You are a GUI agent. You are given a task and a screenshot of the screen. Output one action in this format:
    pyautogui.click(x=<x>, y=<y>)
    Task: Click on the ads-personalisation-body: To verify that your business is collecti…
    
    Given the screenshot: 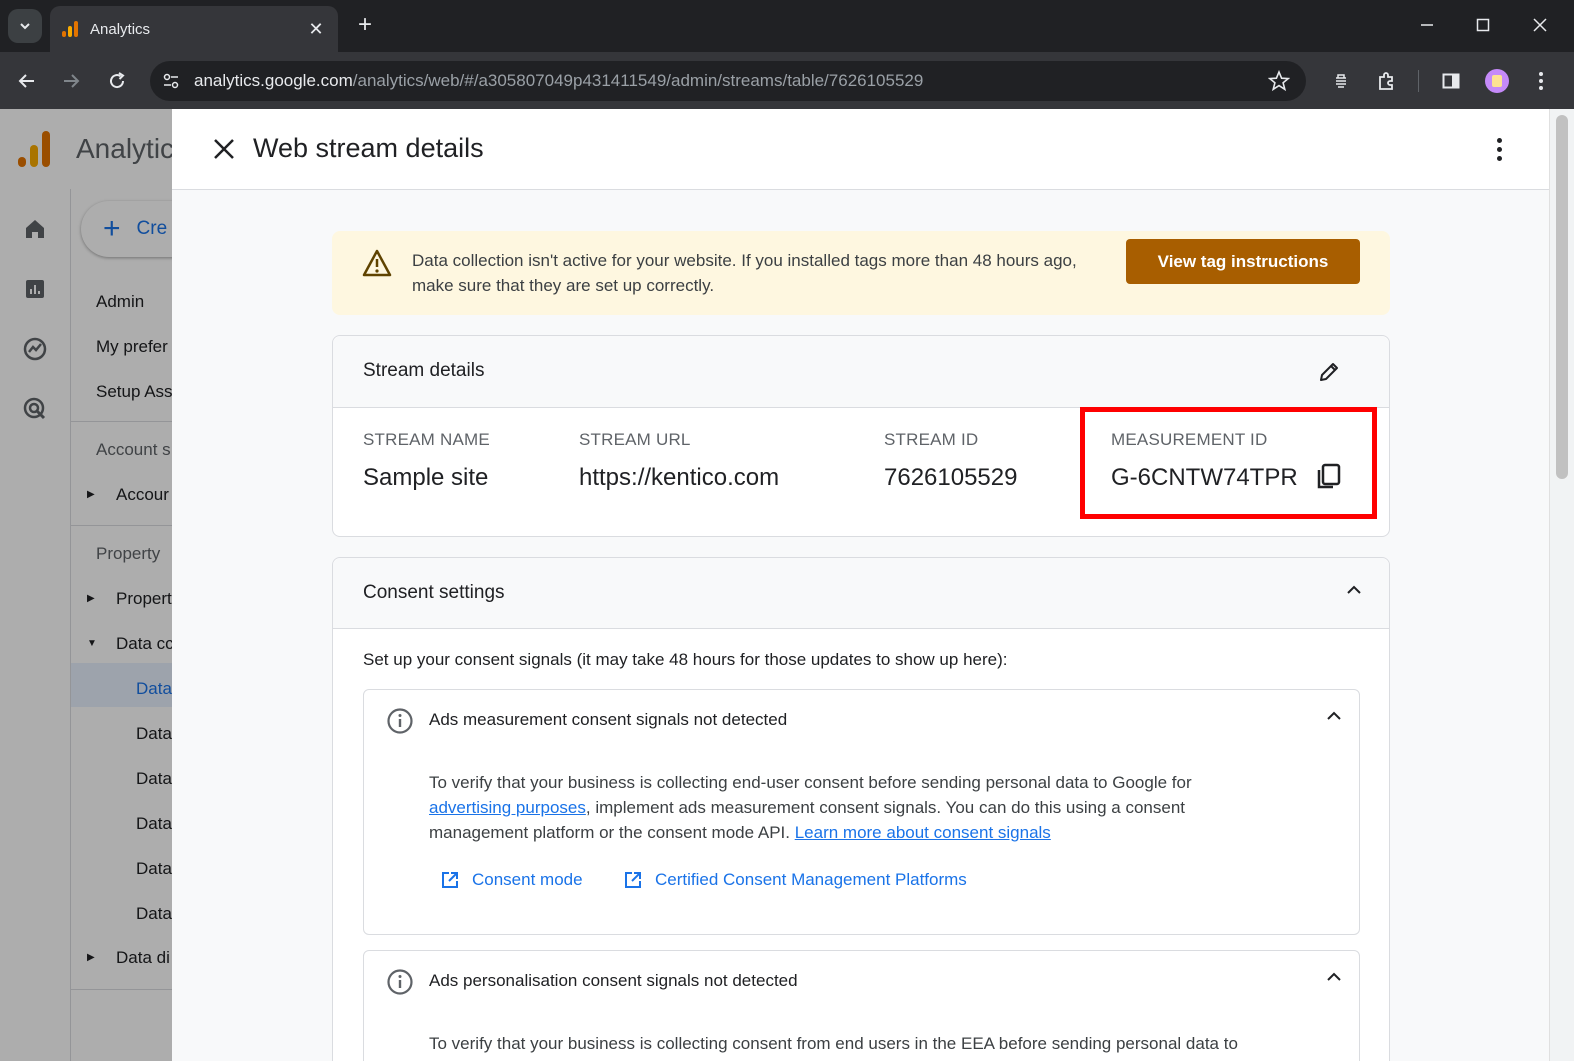 What is the action you would take?
    pyautogui.click(x=833, y=1043)
    